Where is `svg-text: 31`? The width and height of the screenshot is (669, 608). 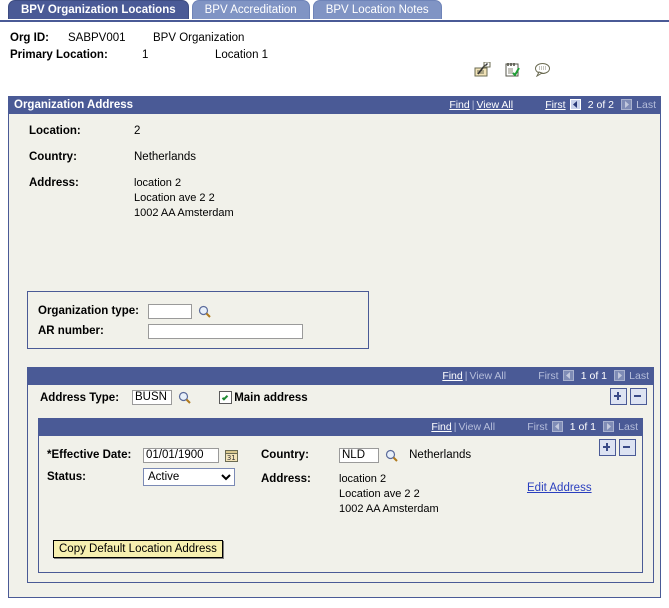
svg-text: 31 is located at coordinates (231, 458).